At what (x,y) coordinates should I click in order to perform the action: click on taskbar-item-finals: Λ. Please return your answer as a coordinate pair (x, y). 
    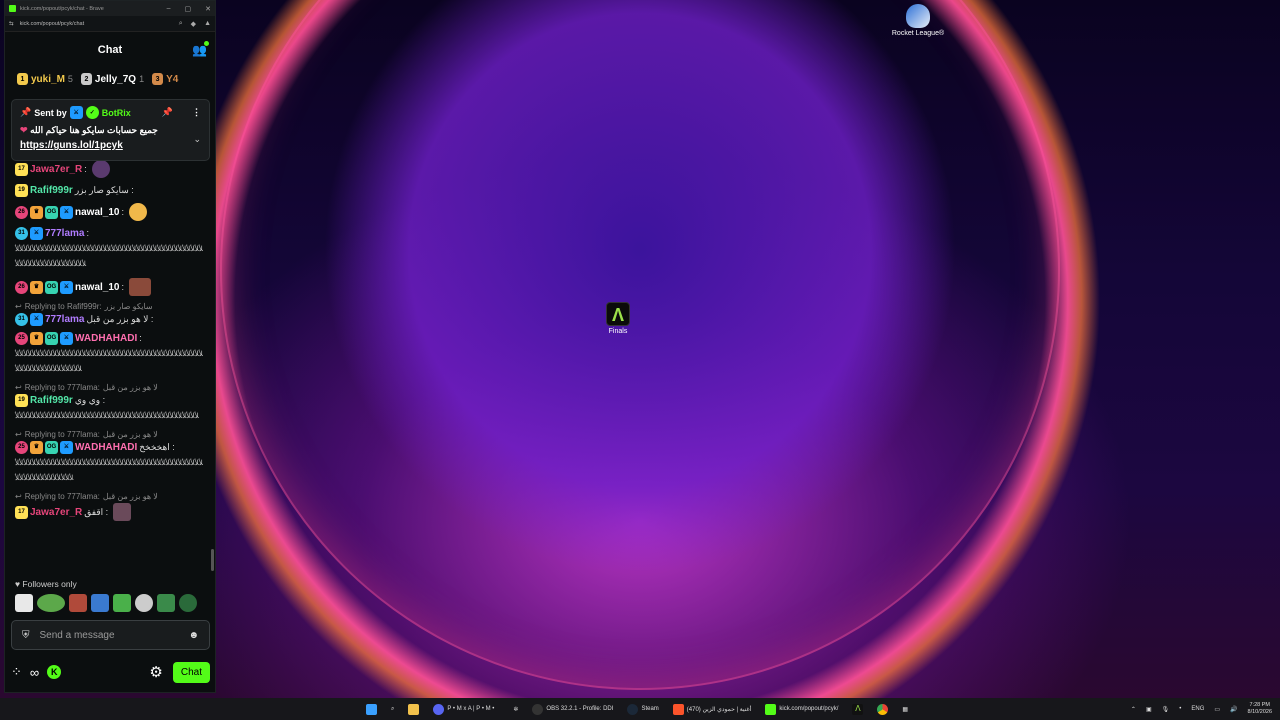
    Looking at the image, I should click on (857, 709).